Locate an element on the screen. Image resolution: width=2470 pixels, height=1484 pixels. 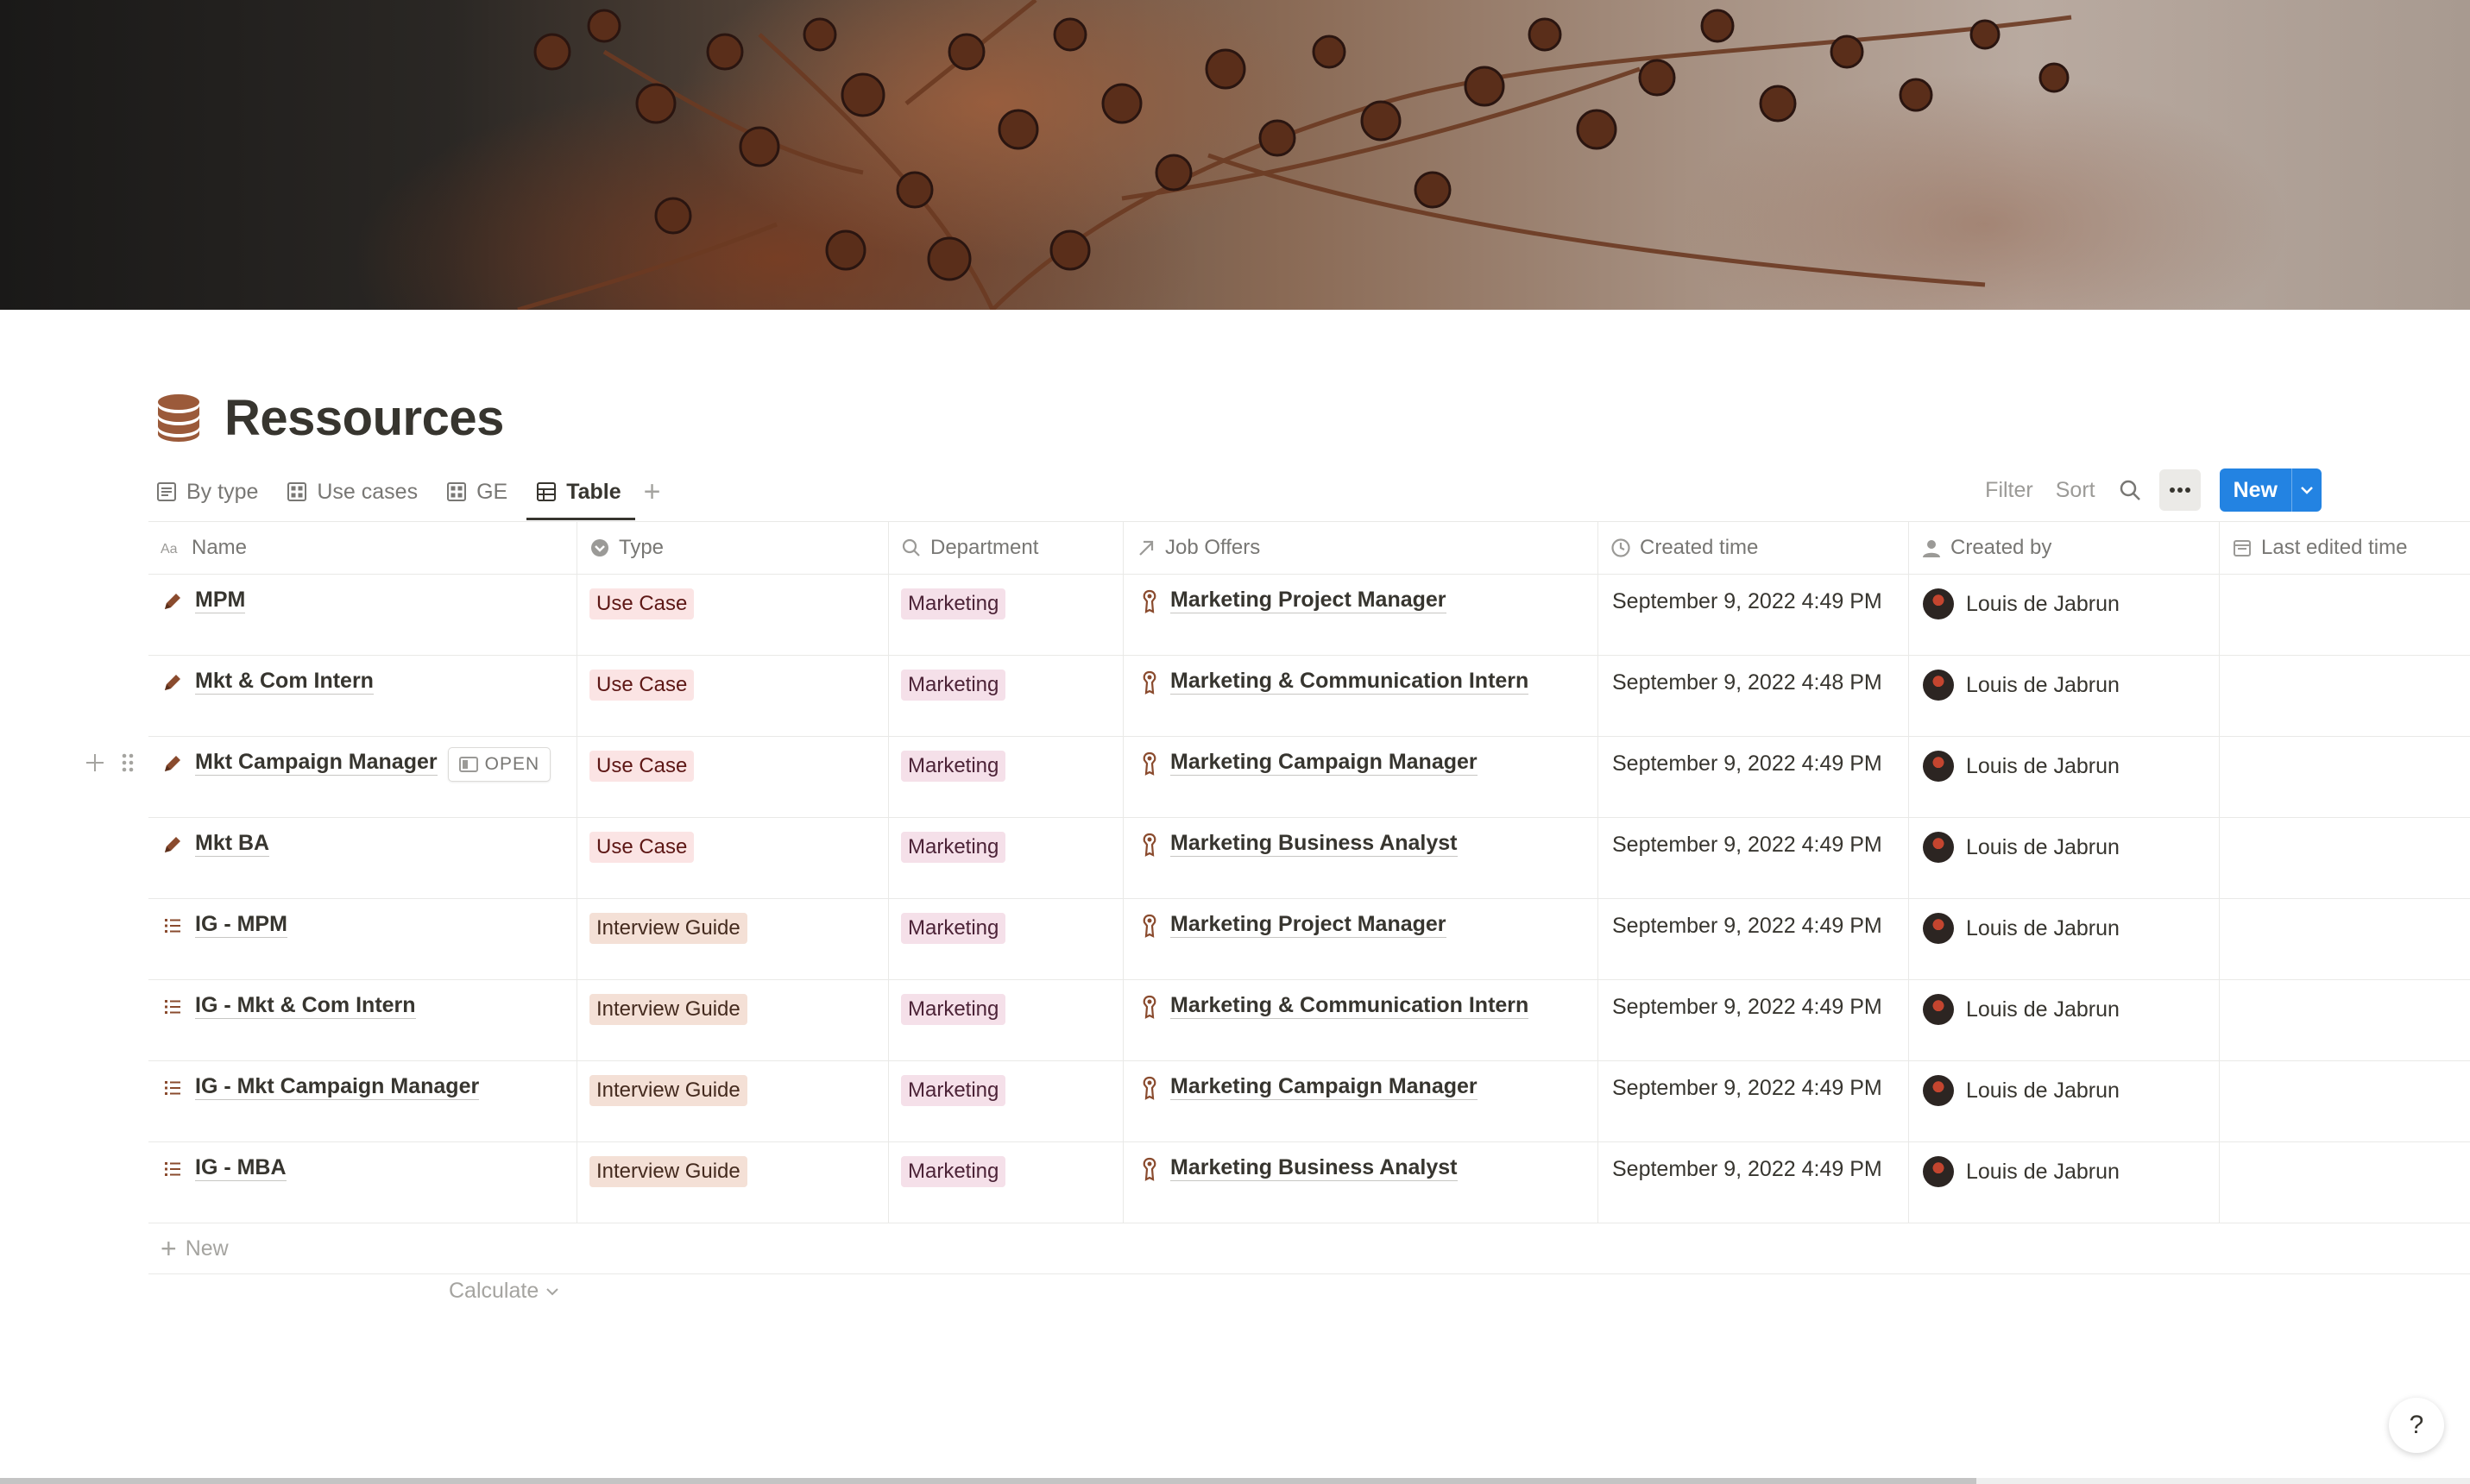
name-cell: MPM is located at coordinates (362, 615).